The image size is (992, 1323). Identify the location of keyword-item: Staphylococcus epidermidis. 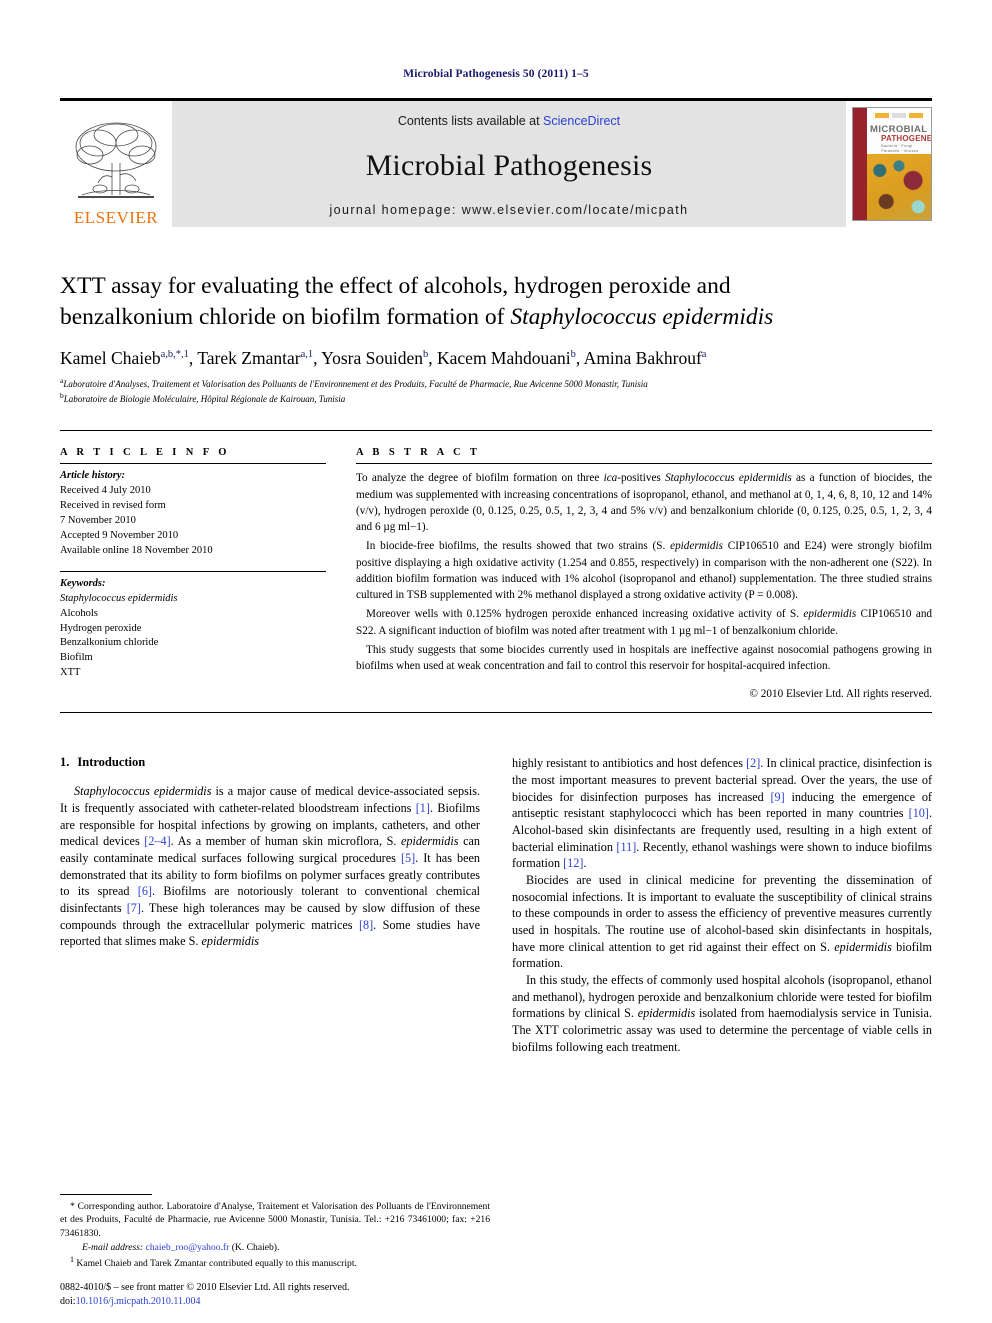
(119, 598).